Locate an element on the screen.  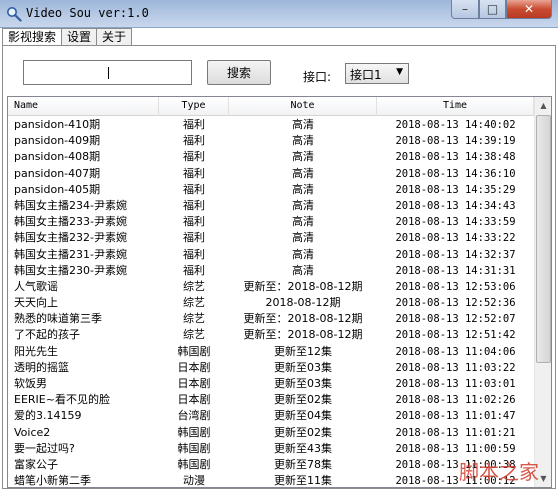
row-time-cell: 2018-08-13 12:53:06 is located at coordinates (455, 286).